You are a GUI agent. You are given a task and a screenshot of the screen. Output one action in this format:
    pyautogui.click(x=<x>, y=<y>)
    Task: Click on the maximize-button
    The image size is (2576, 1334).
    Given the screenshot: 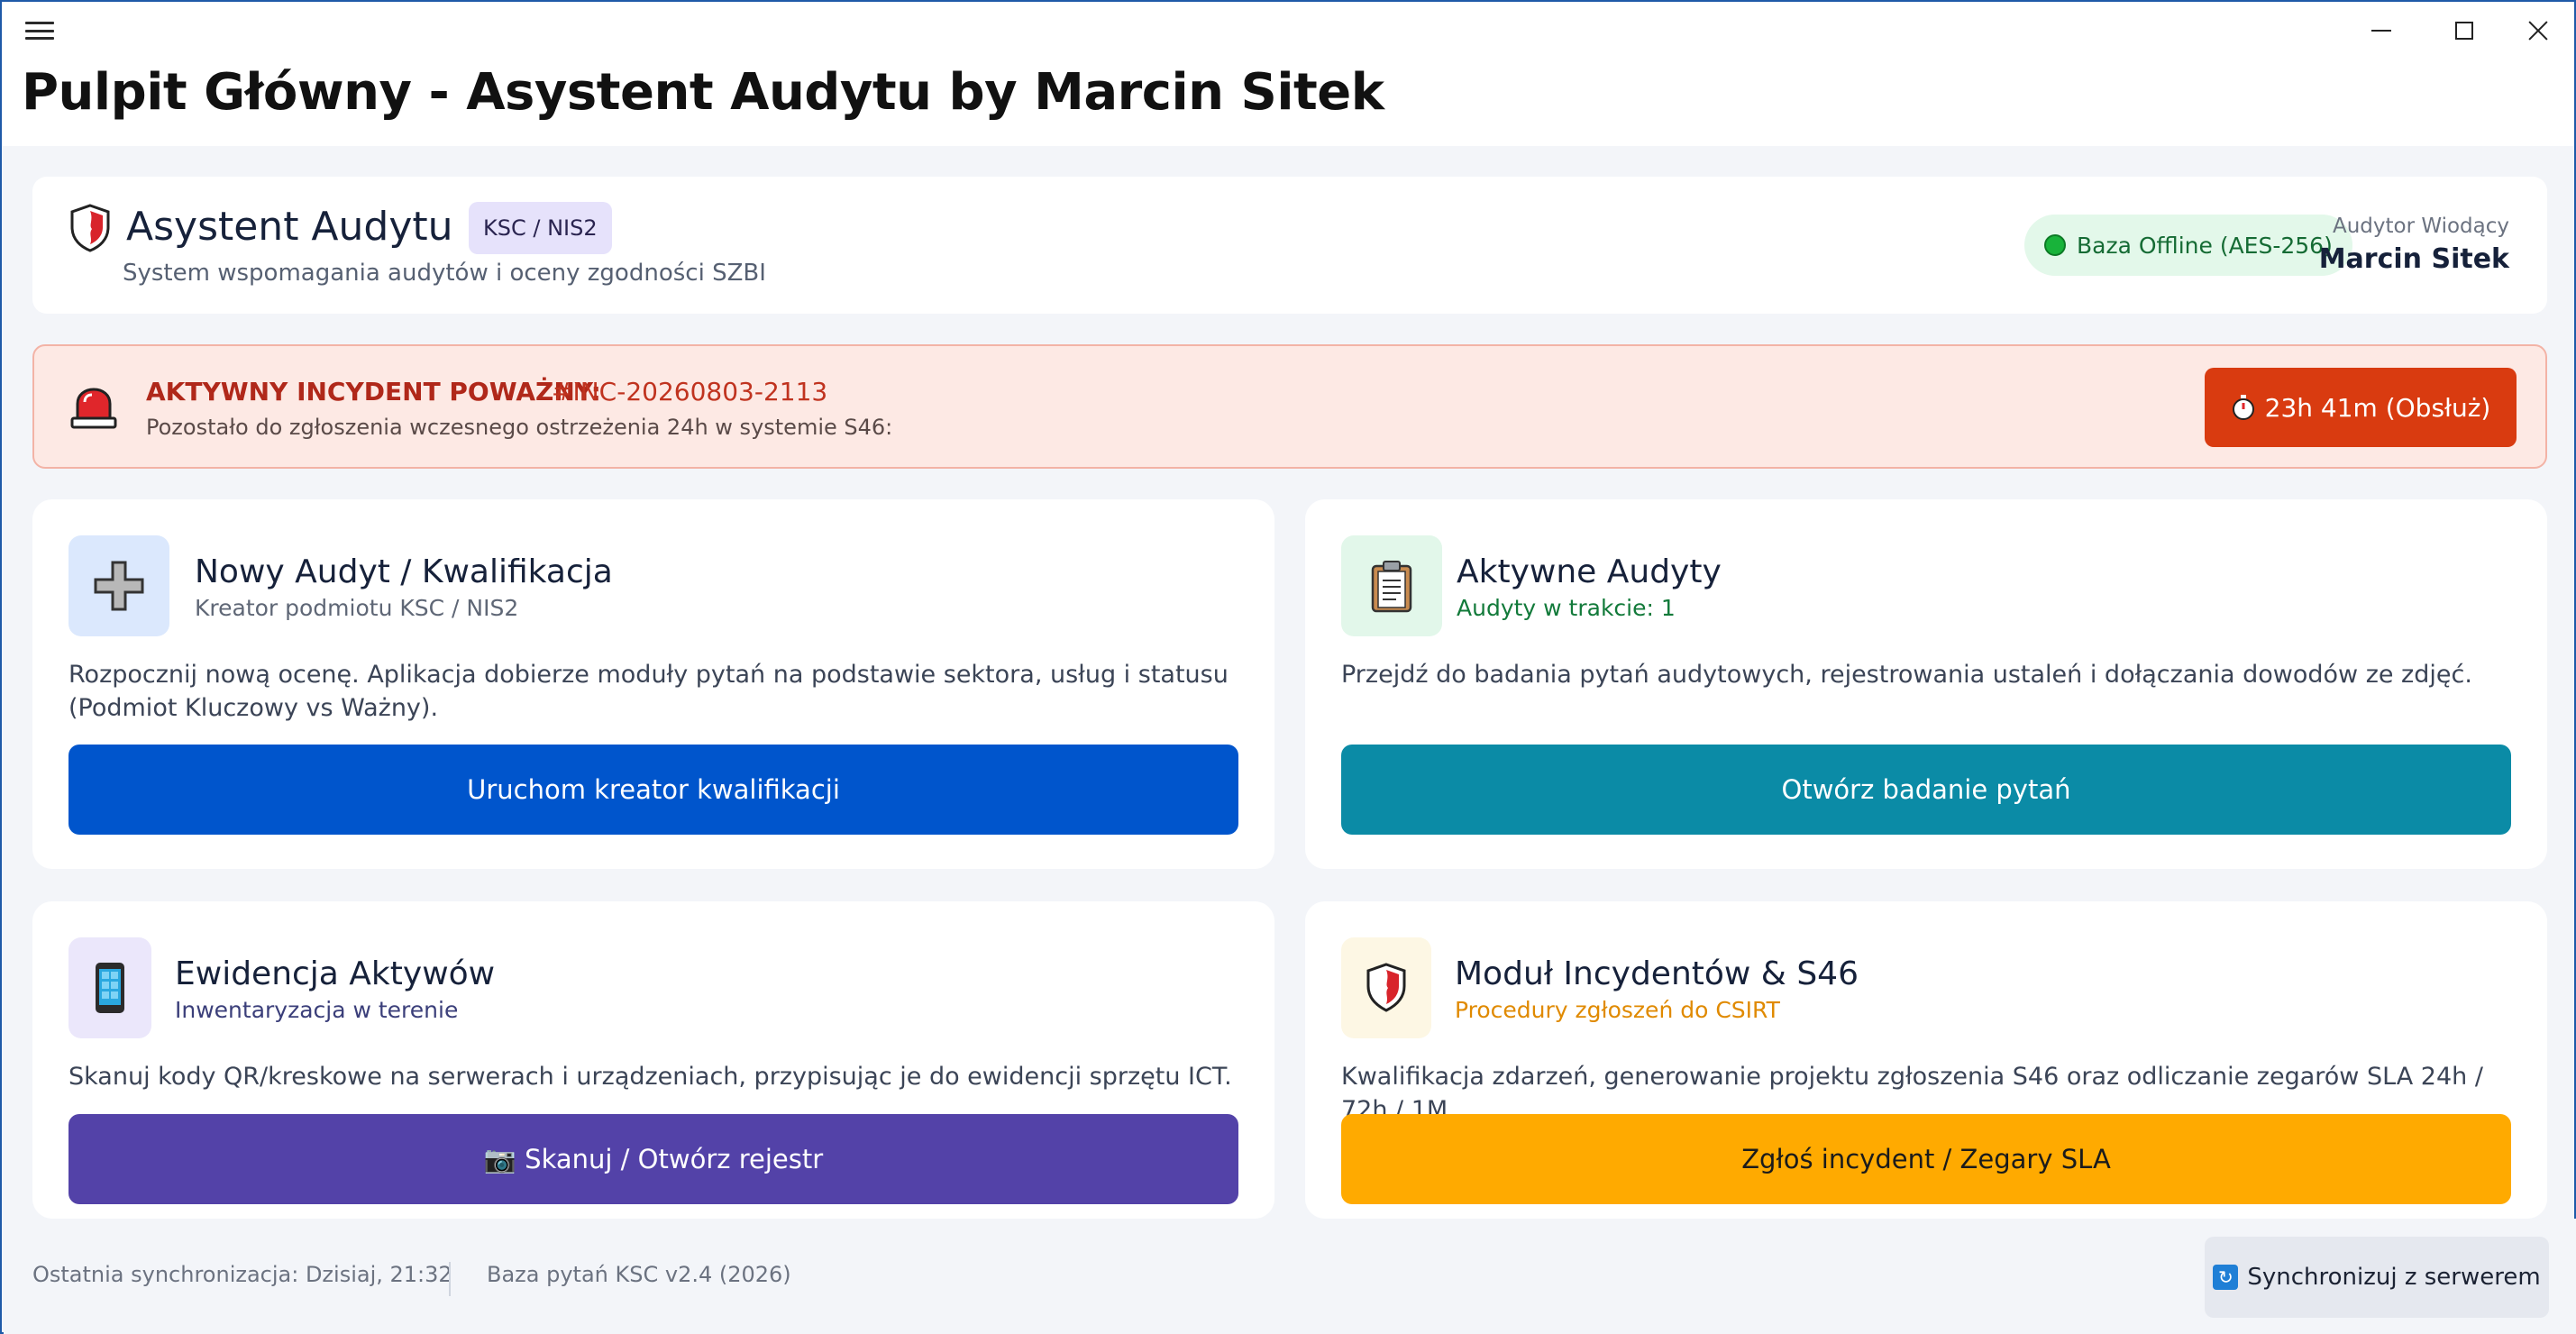 What is the action you would take?
    pyautogui.click(x=2464, y=30)
    